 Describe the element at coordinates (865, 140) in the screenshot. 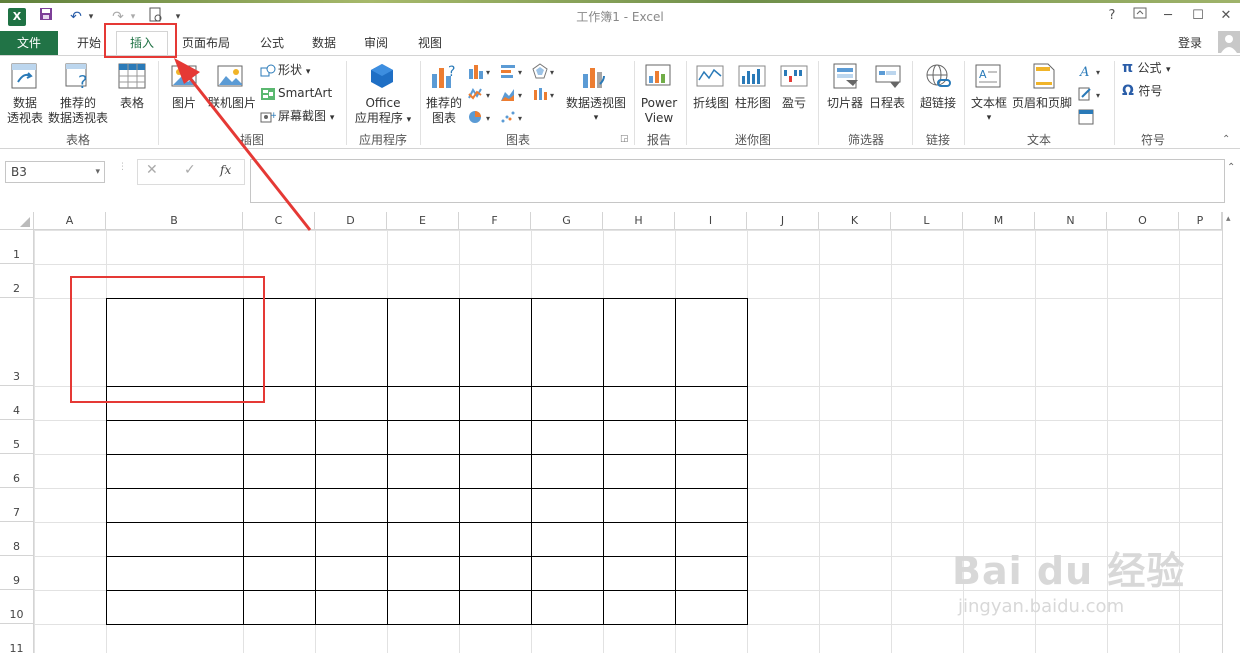

I see `group-label-filters: 筛选器` at that location.